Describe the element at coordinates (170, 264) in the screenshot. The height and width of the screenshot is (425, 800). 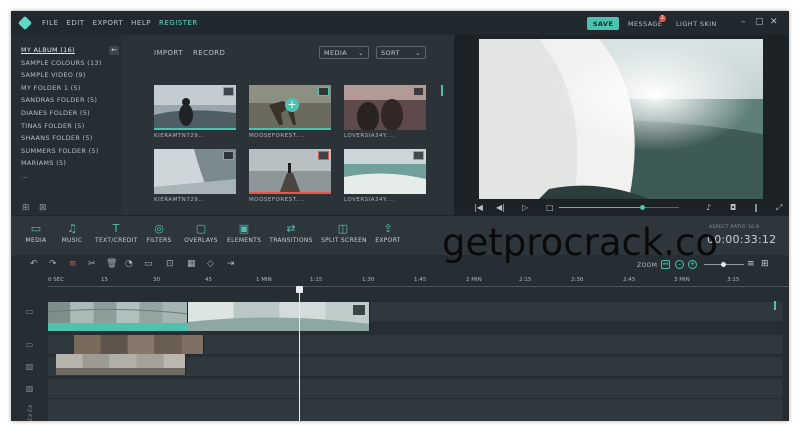
I see `monitor-icon: ⊡` at that location.